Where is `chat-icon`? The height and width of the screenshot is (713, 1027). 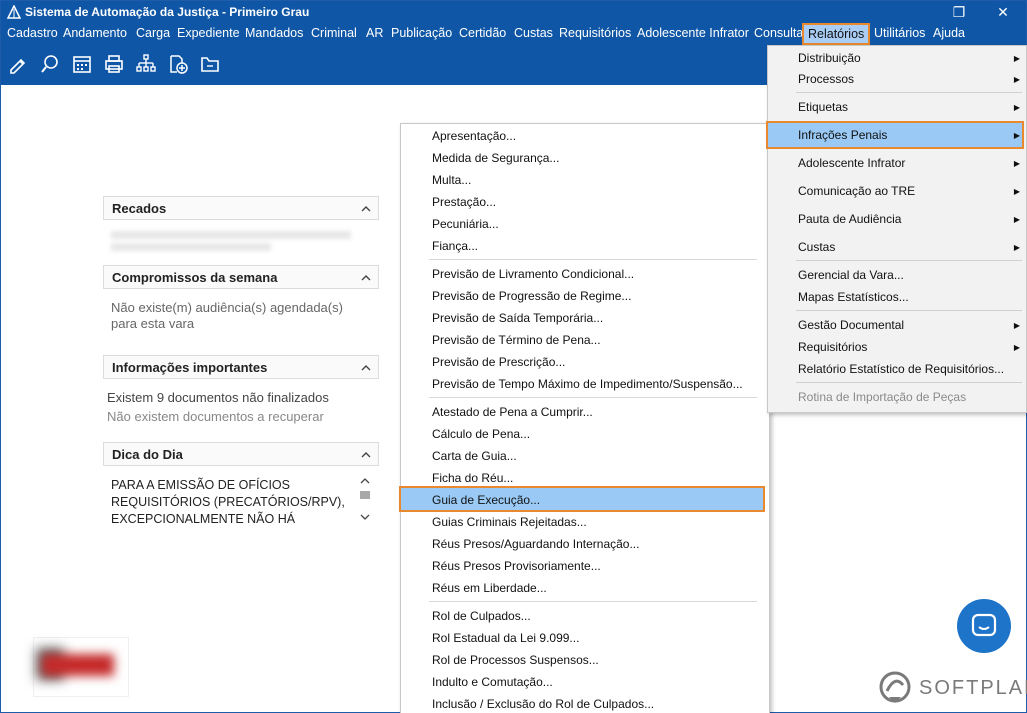 chat-icon is located at coordinates (984, 625).